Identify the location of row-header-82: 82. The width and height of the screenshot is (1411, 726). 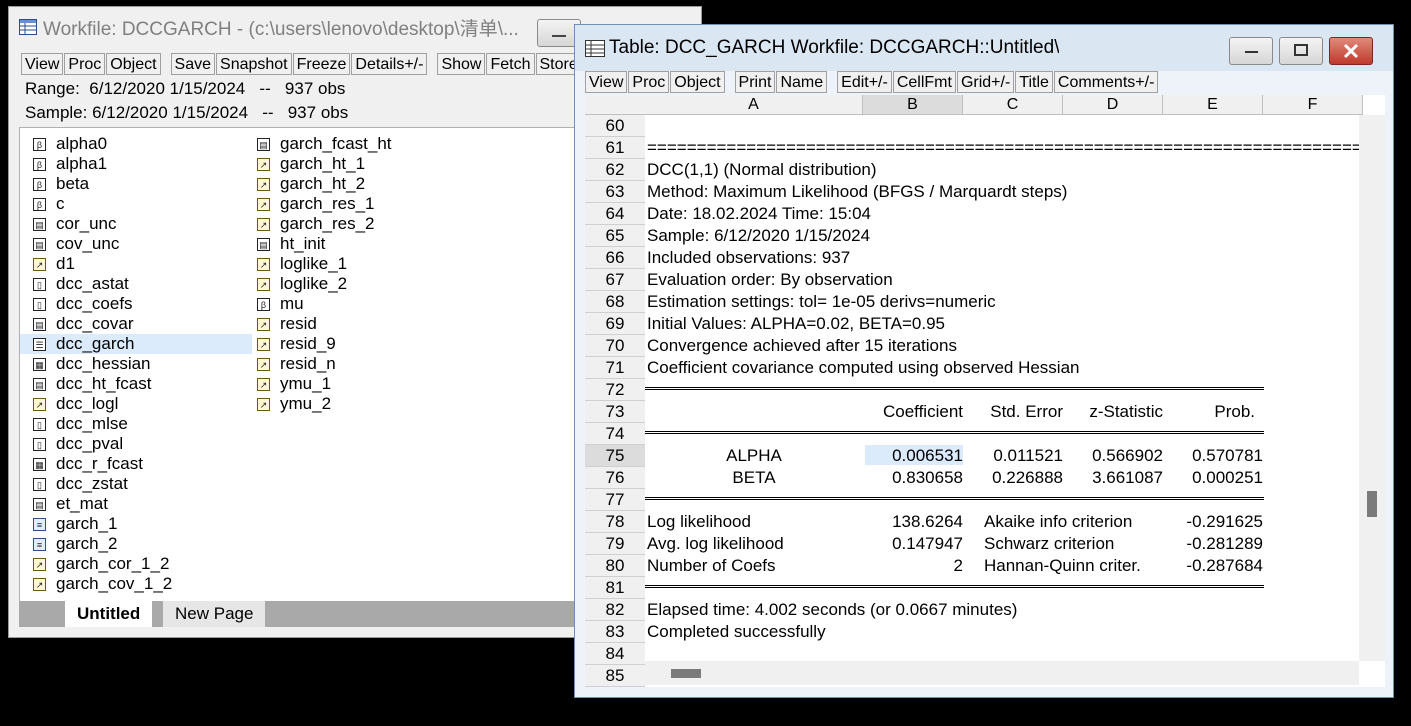
(615, 610).